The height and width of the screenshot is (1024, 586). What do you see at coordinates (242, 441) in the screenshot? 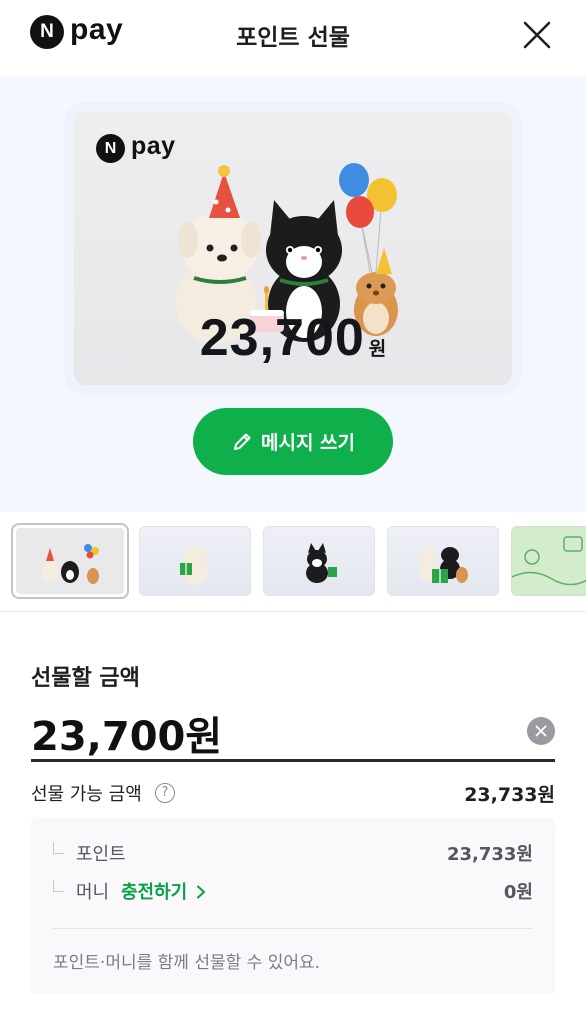
I see `pencil-icon` at bounding box center [242, 441].